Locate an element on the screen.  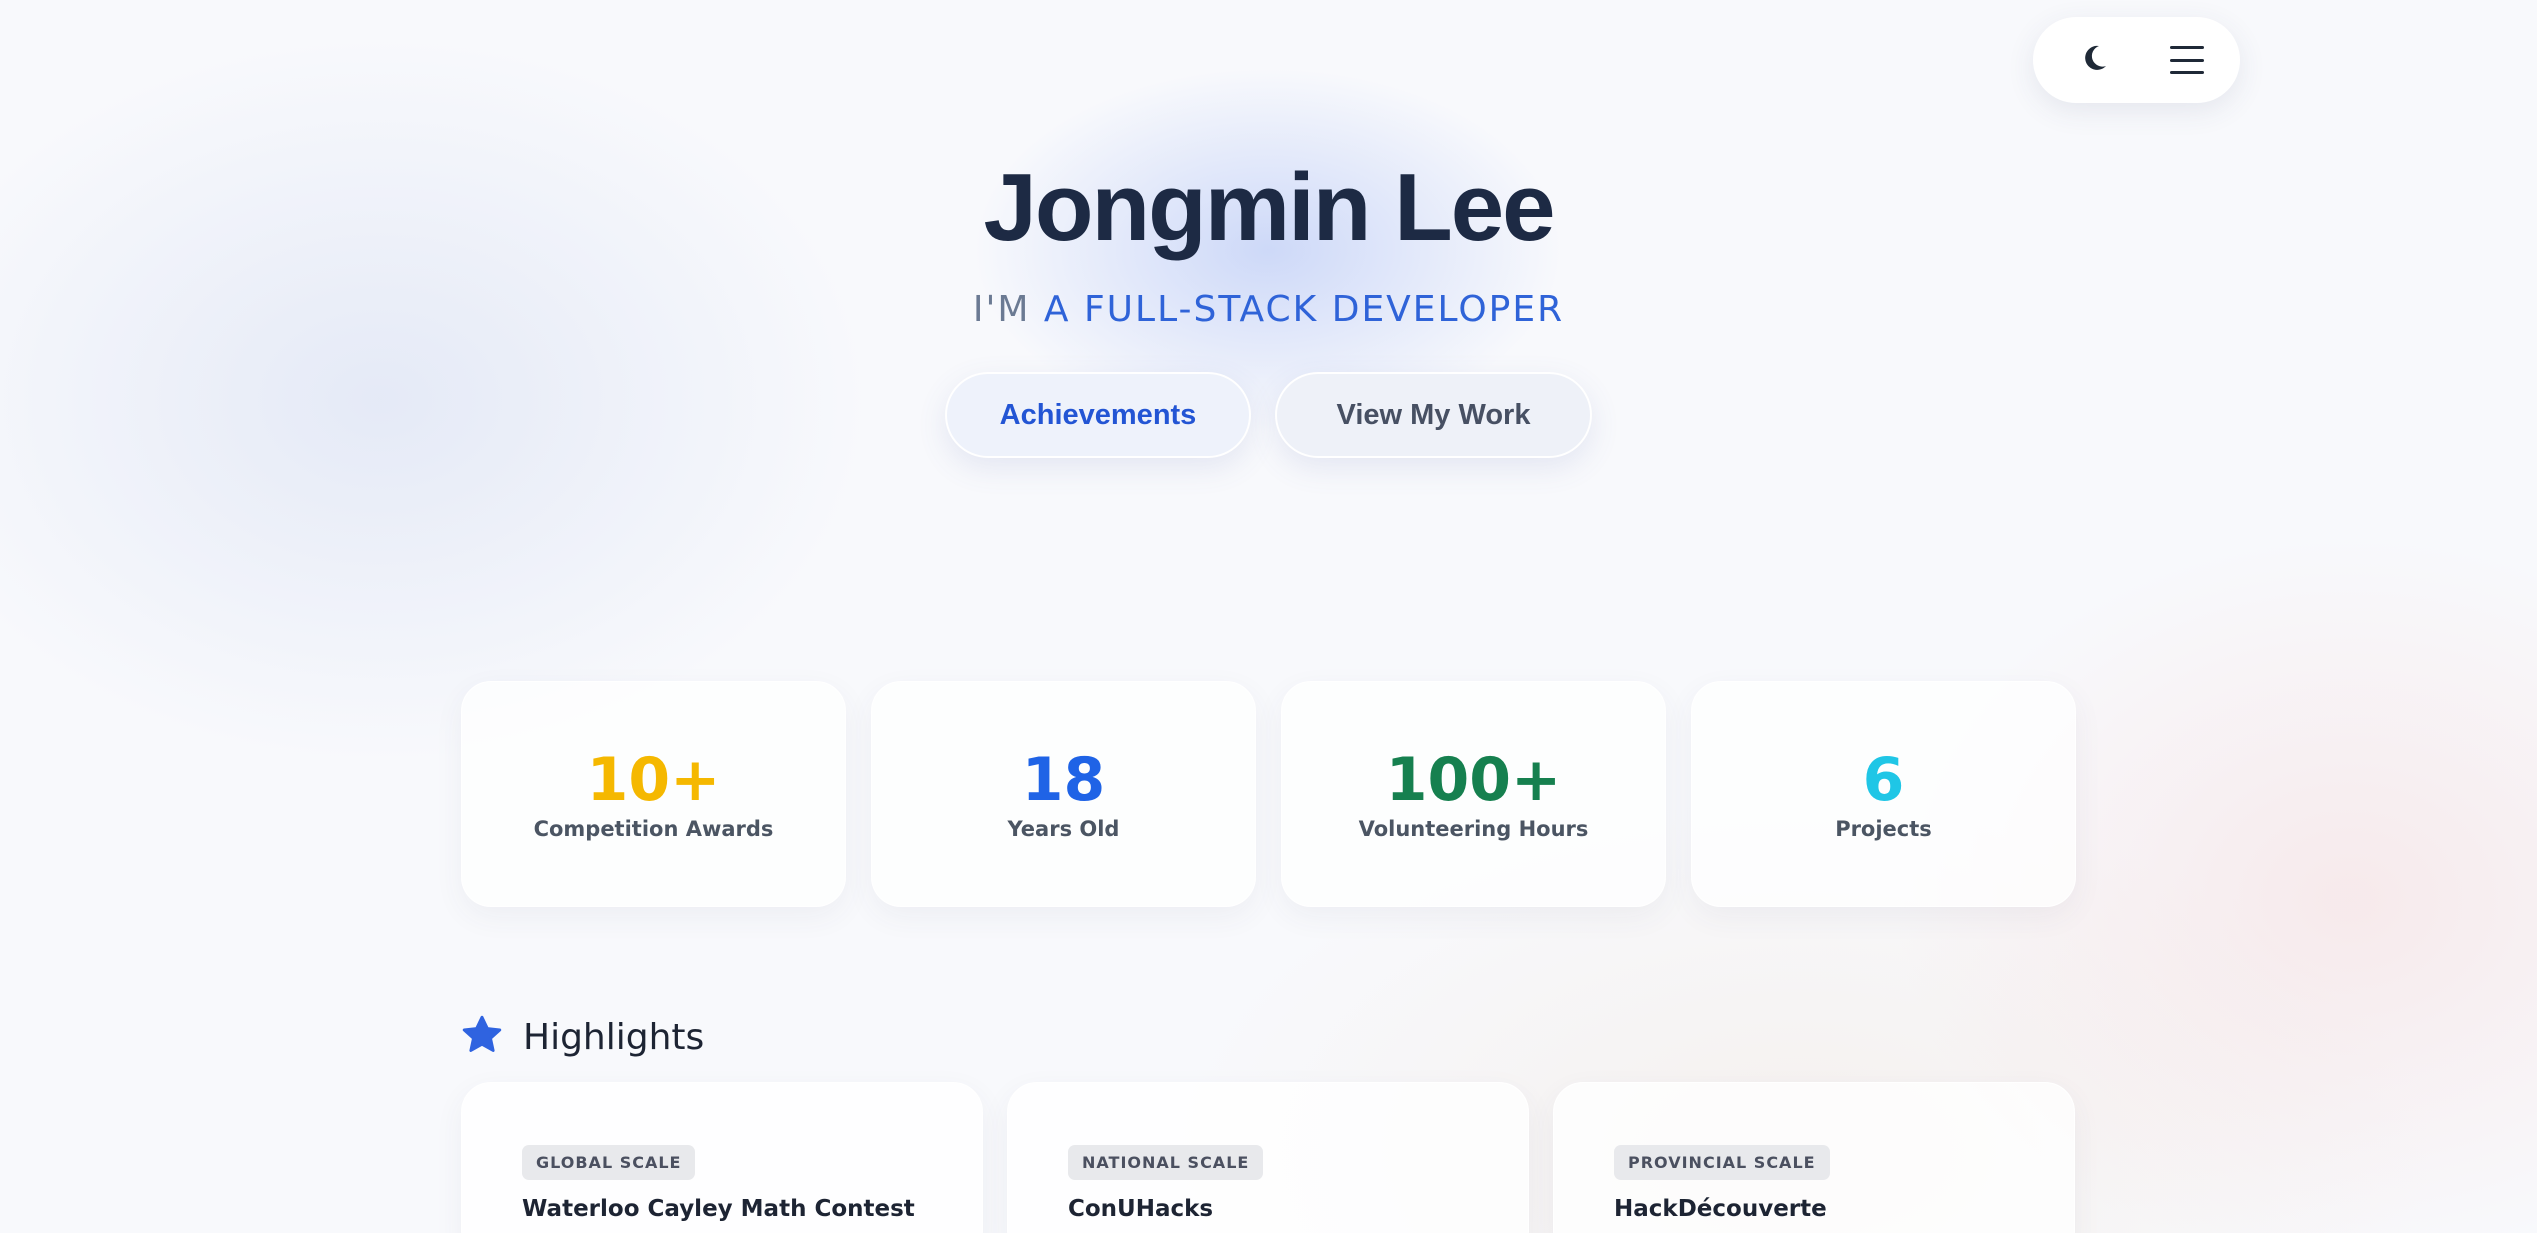
hero-name: Jongmin Lee is located at coordinates (1269, 207).